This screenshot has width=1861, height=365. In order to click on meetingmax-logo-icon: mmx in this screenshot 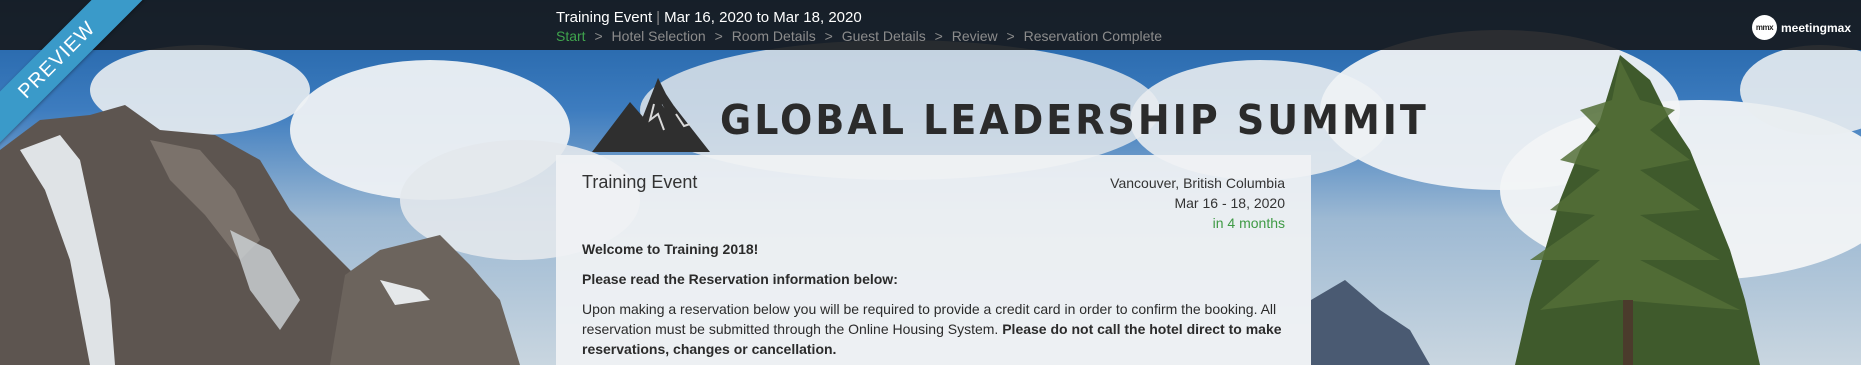, I will do `click(1764, 27)`.